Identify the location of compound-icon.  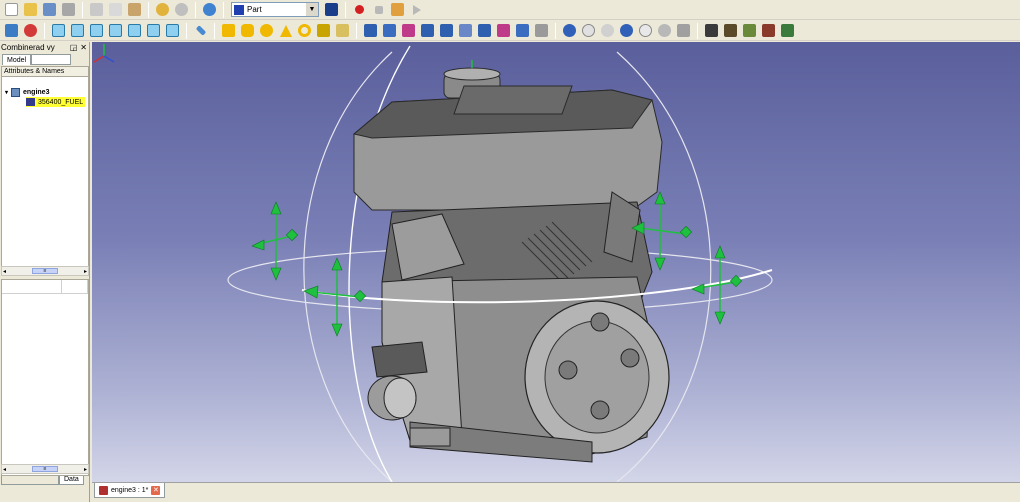
(645, 30).